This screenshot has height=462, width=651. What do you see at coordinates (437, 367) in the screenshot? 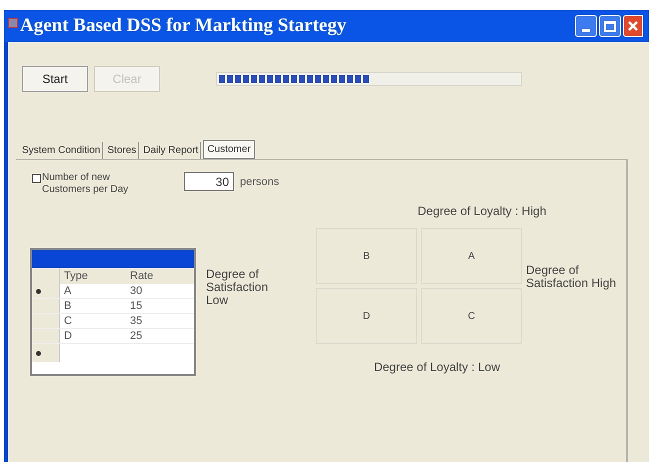
I see `axis-label: Degree of Loyalty : Low` at bounding box center [437, 367].